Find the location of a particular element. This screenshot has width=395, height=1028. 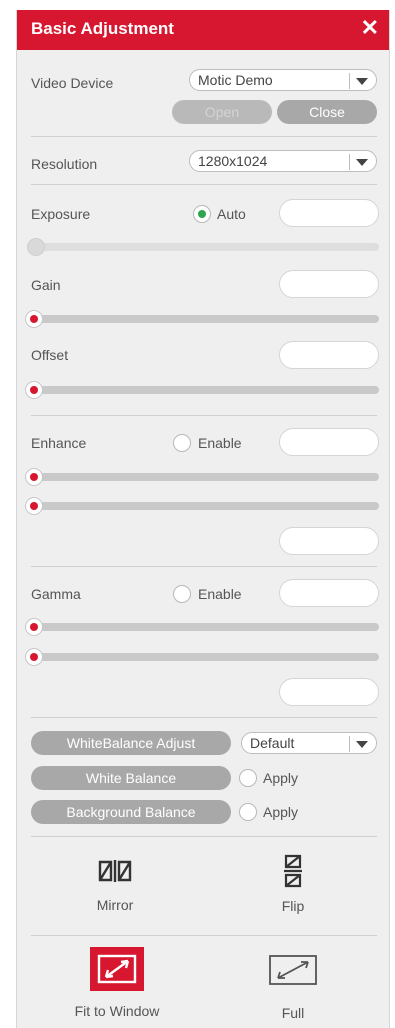

mirror-icon is located at coordinates (115, 871).